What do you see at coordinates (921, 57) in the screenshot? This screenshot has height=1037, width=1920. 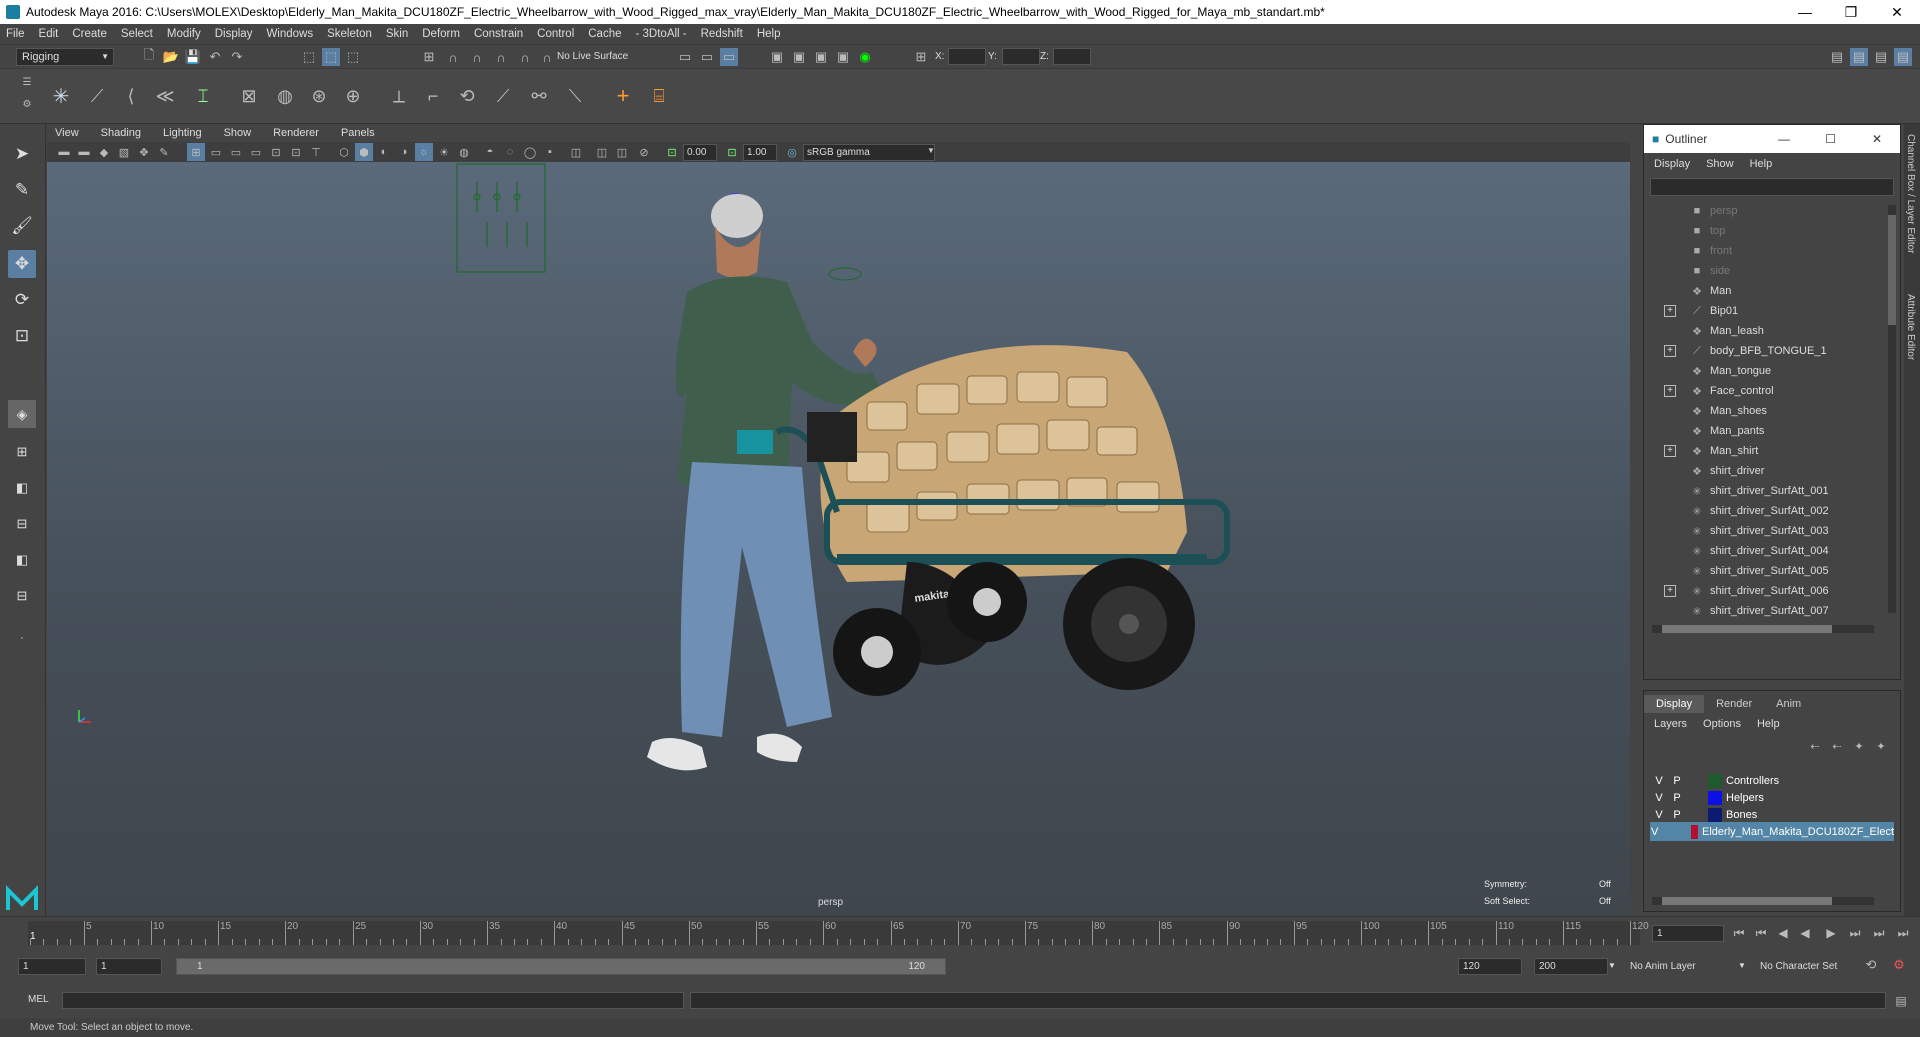 I see `transform-mode-icon: ⊞` at bounding box center [921, 57].